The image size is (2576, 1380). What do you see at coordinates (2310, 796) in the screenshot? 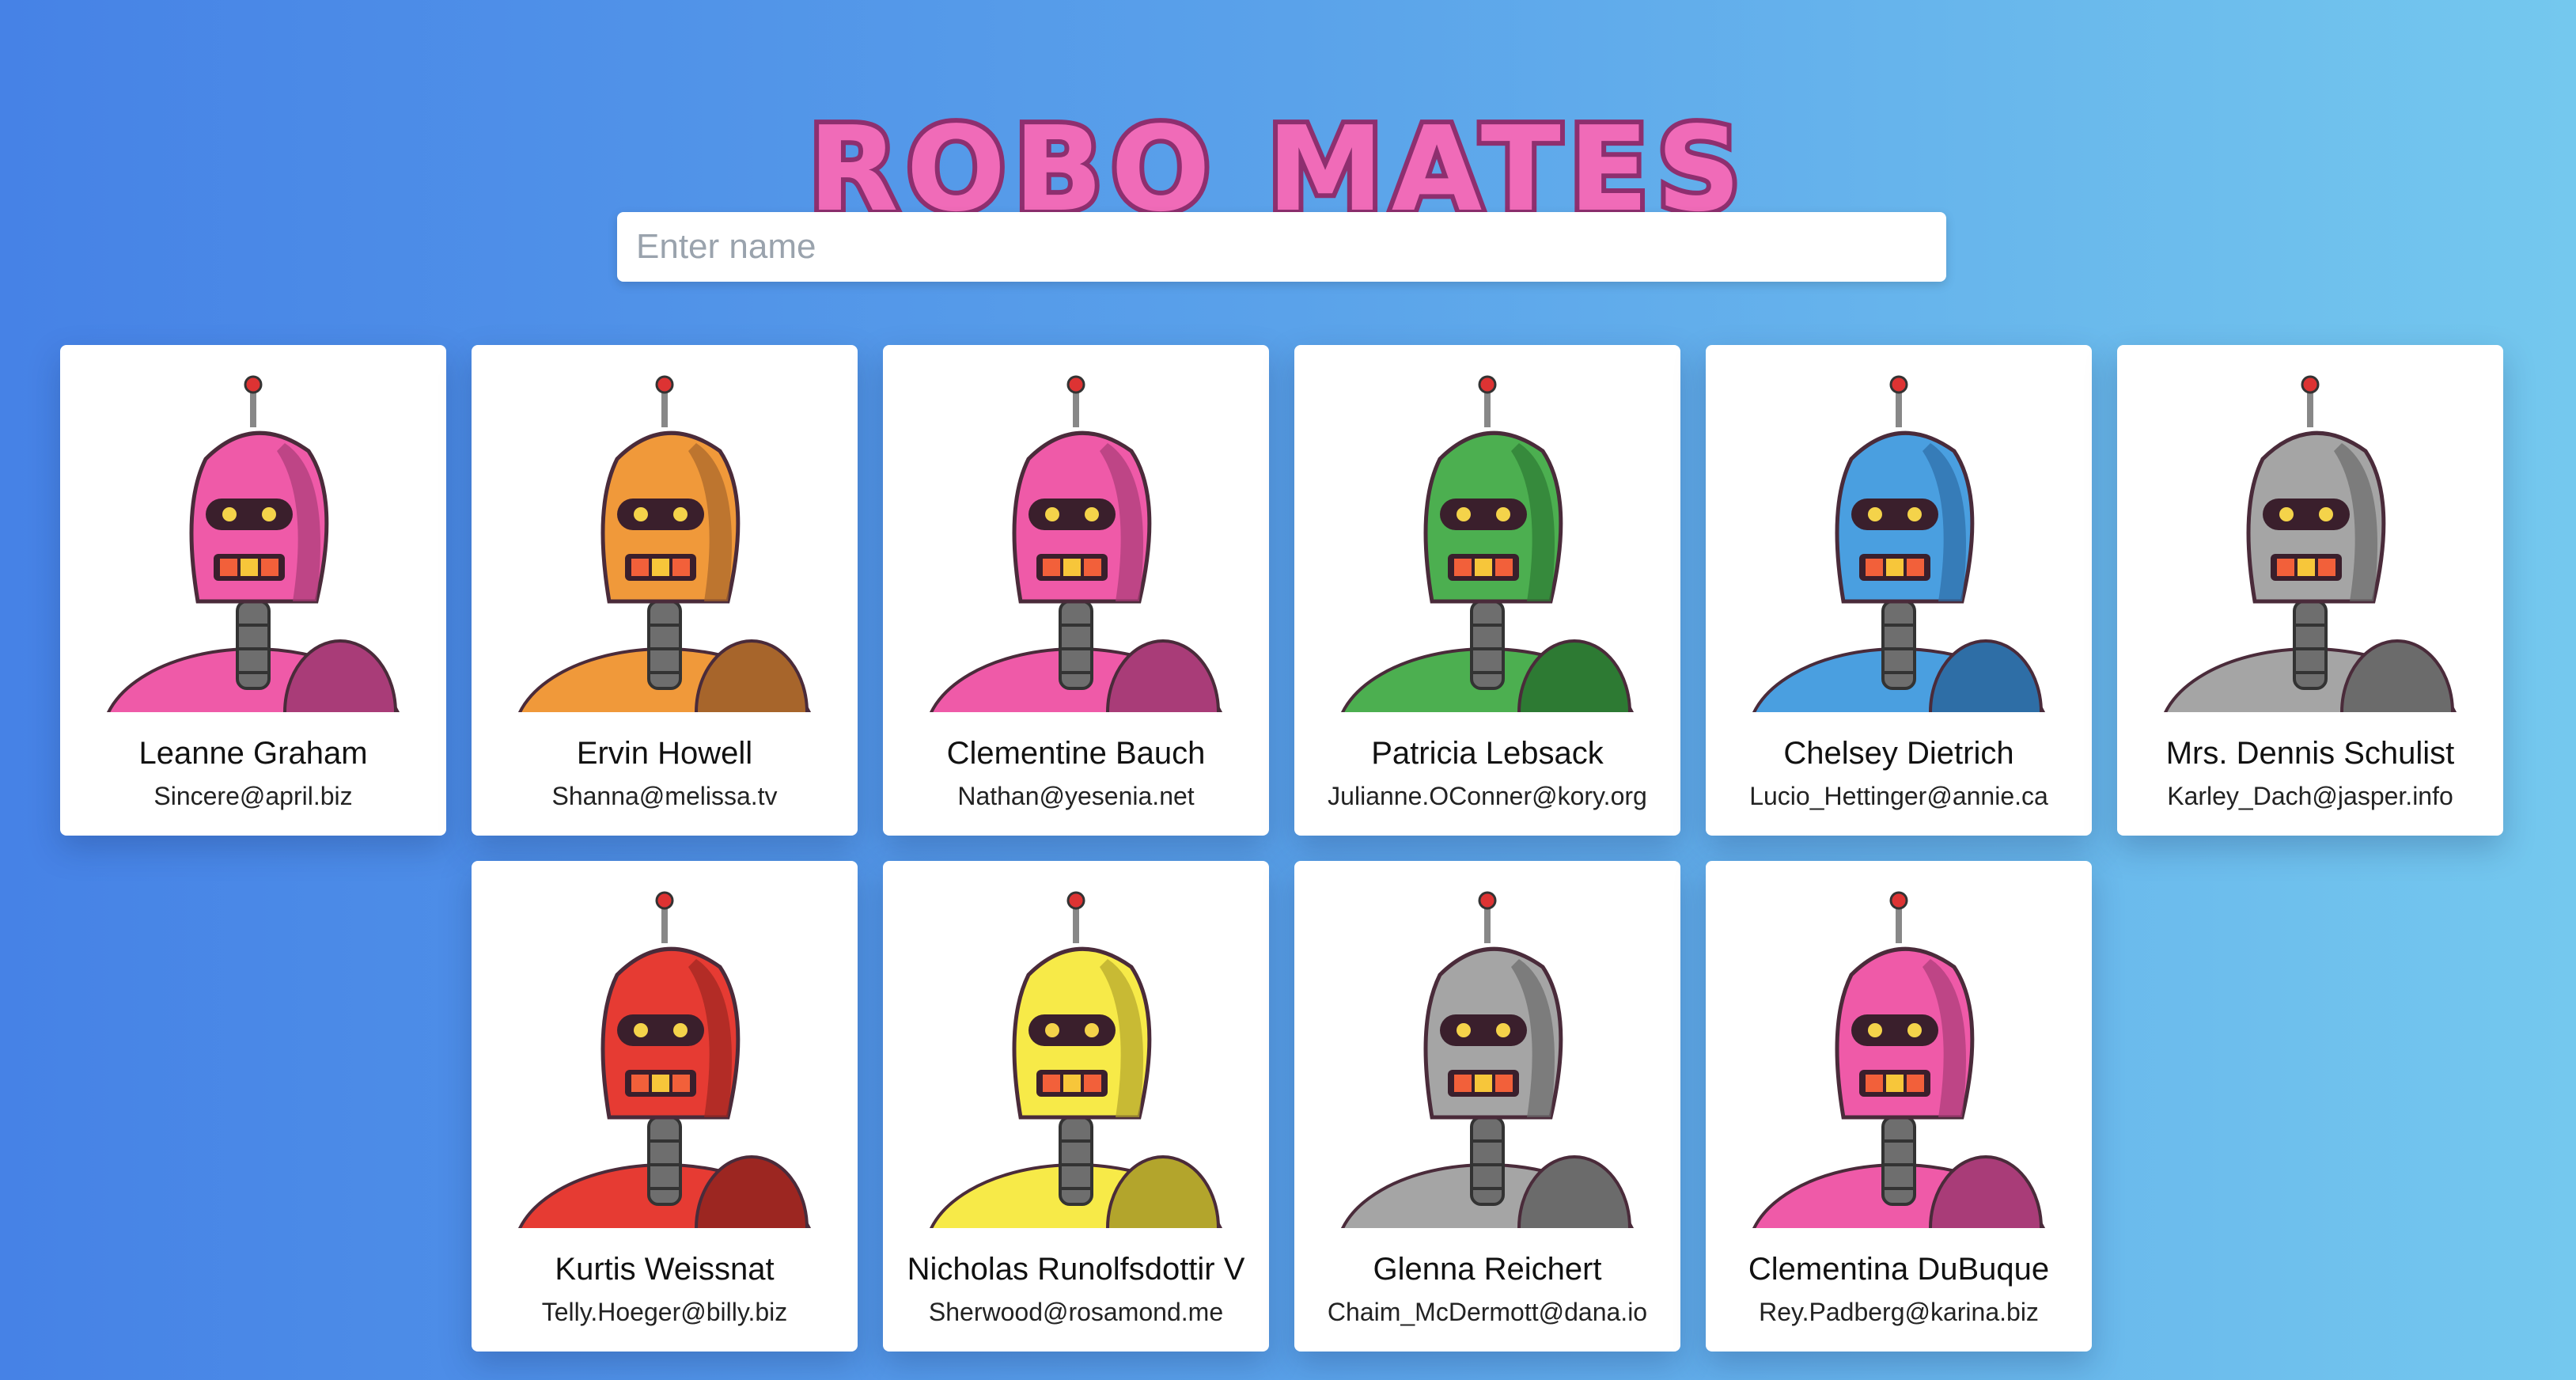
I see `robot-email: Karley_Dach@jasper.info` at bounding box center [2310, 796].